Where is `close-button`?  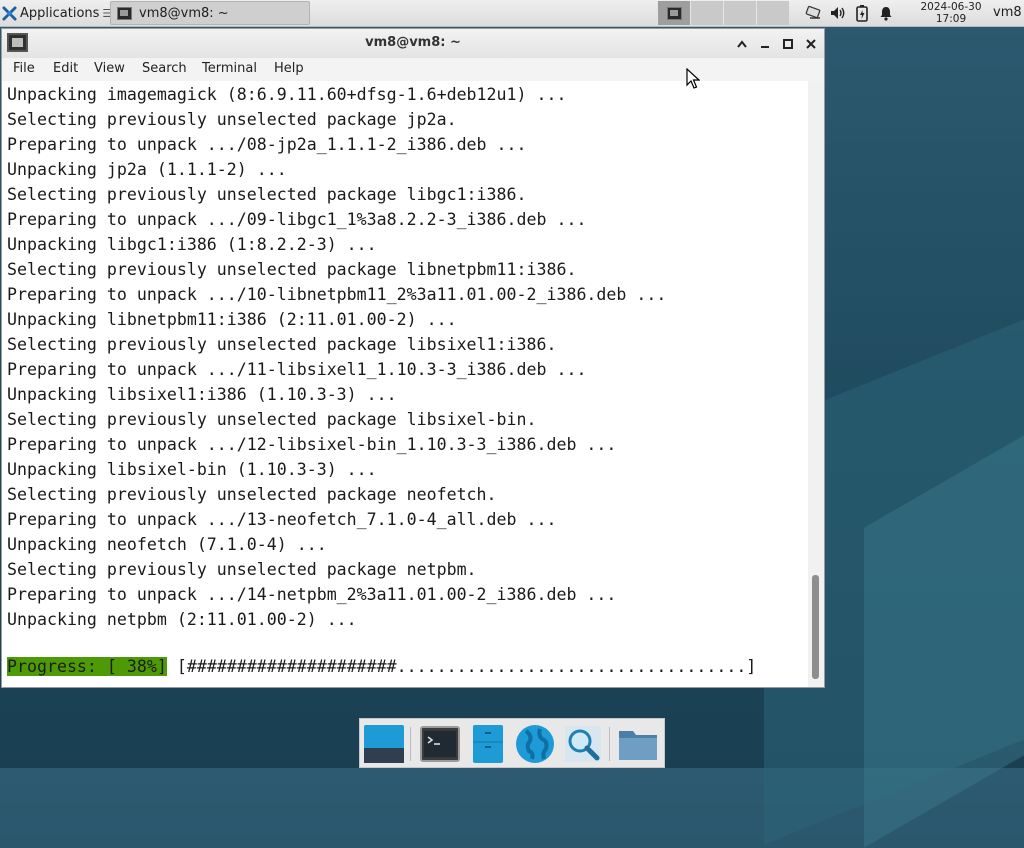
close-button is located at coordinates (811, 44).